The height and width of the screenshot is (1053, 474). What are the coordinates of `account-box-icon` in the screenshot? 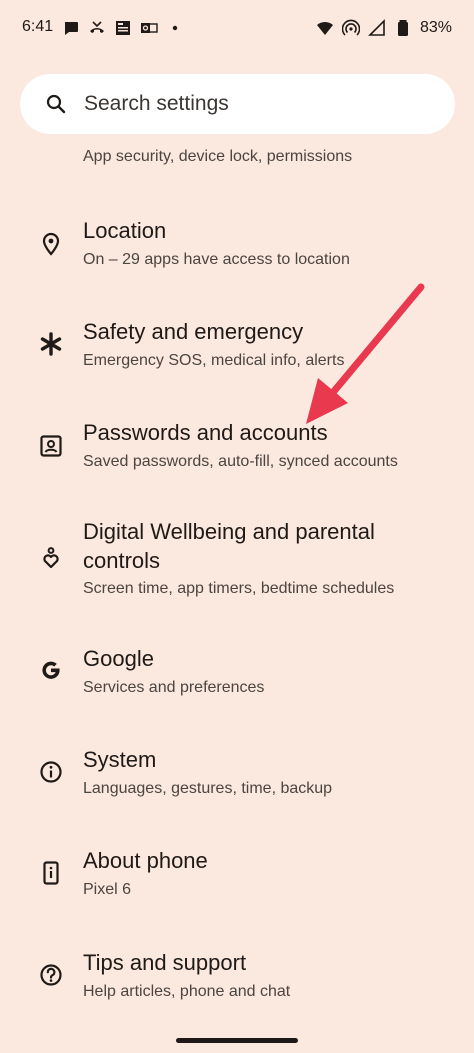 It's located at (51, 446).